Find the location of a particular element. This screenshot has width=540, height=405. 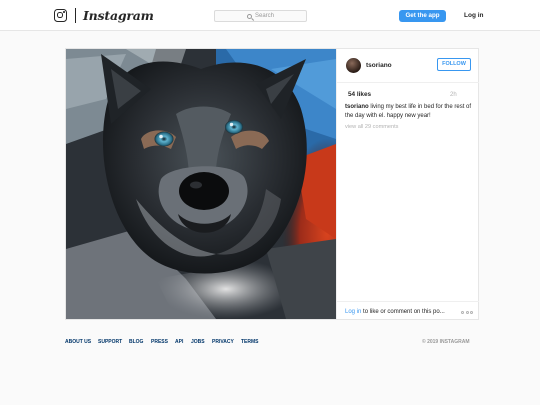

follow-button: FOLLOW is located at coordinates (454, 64).